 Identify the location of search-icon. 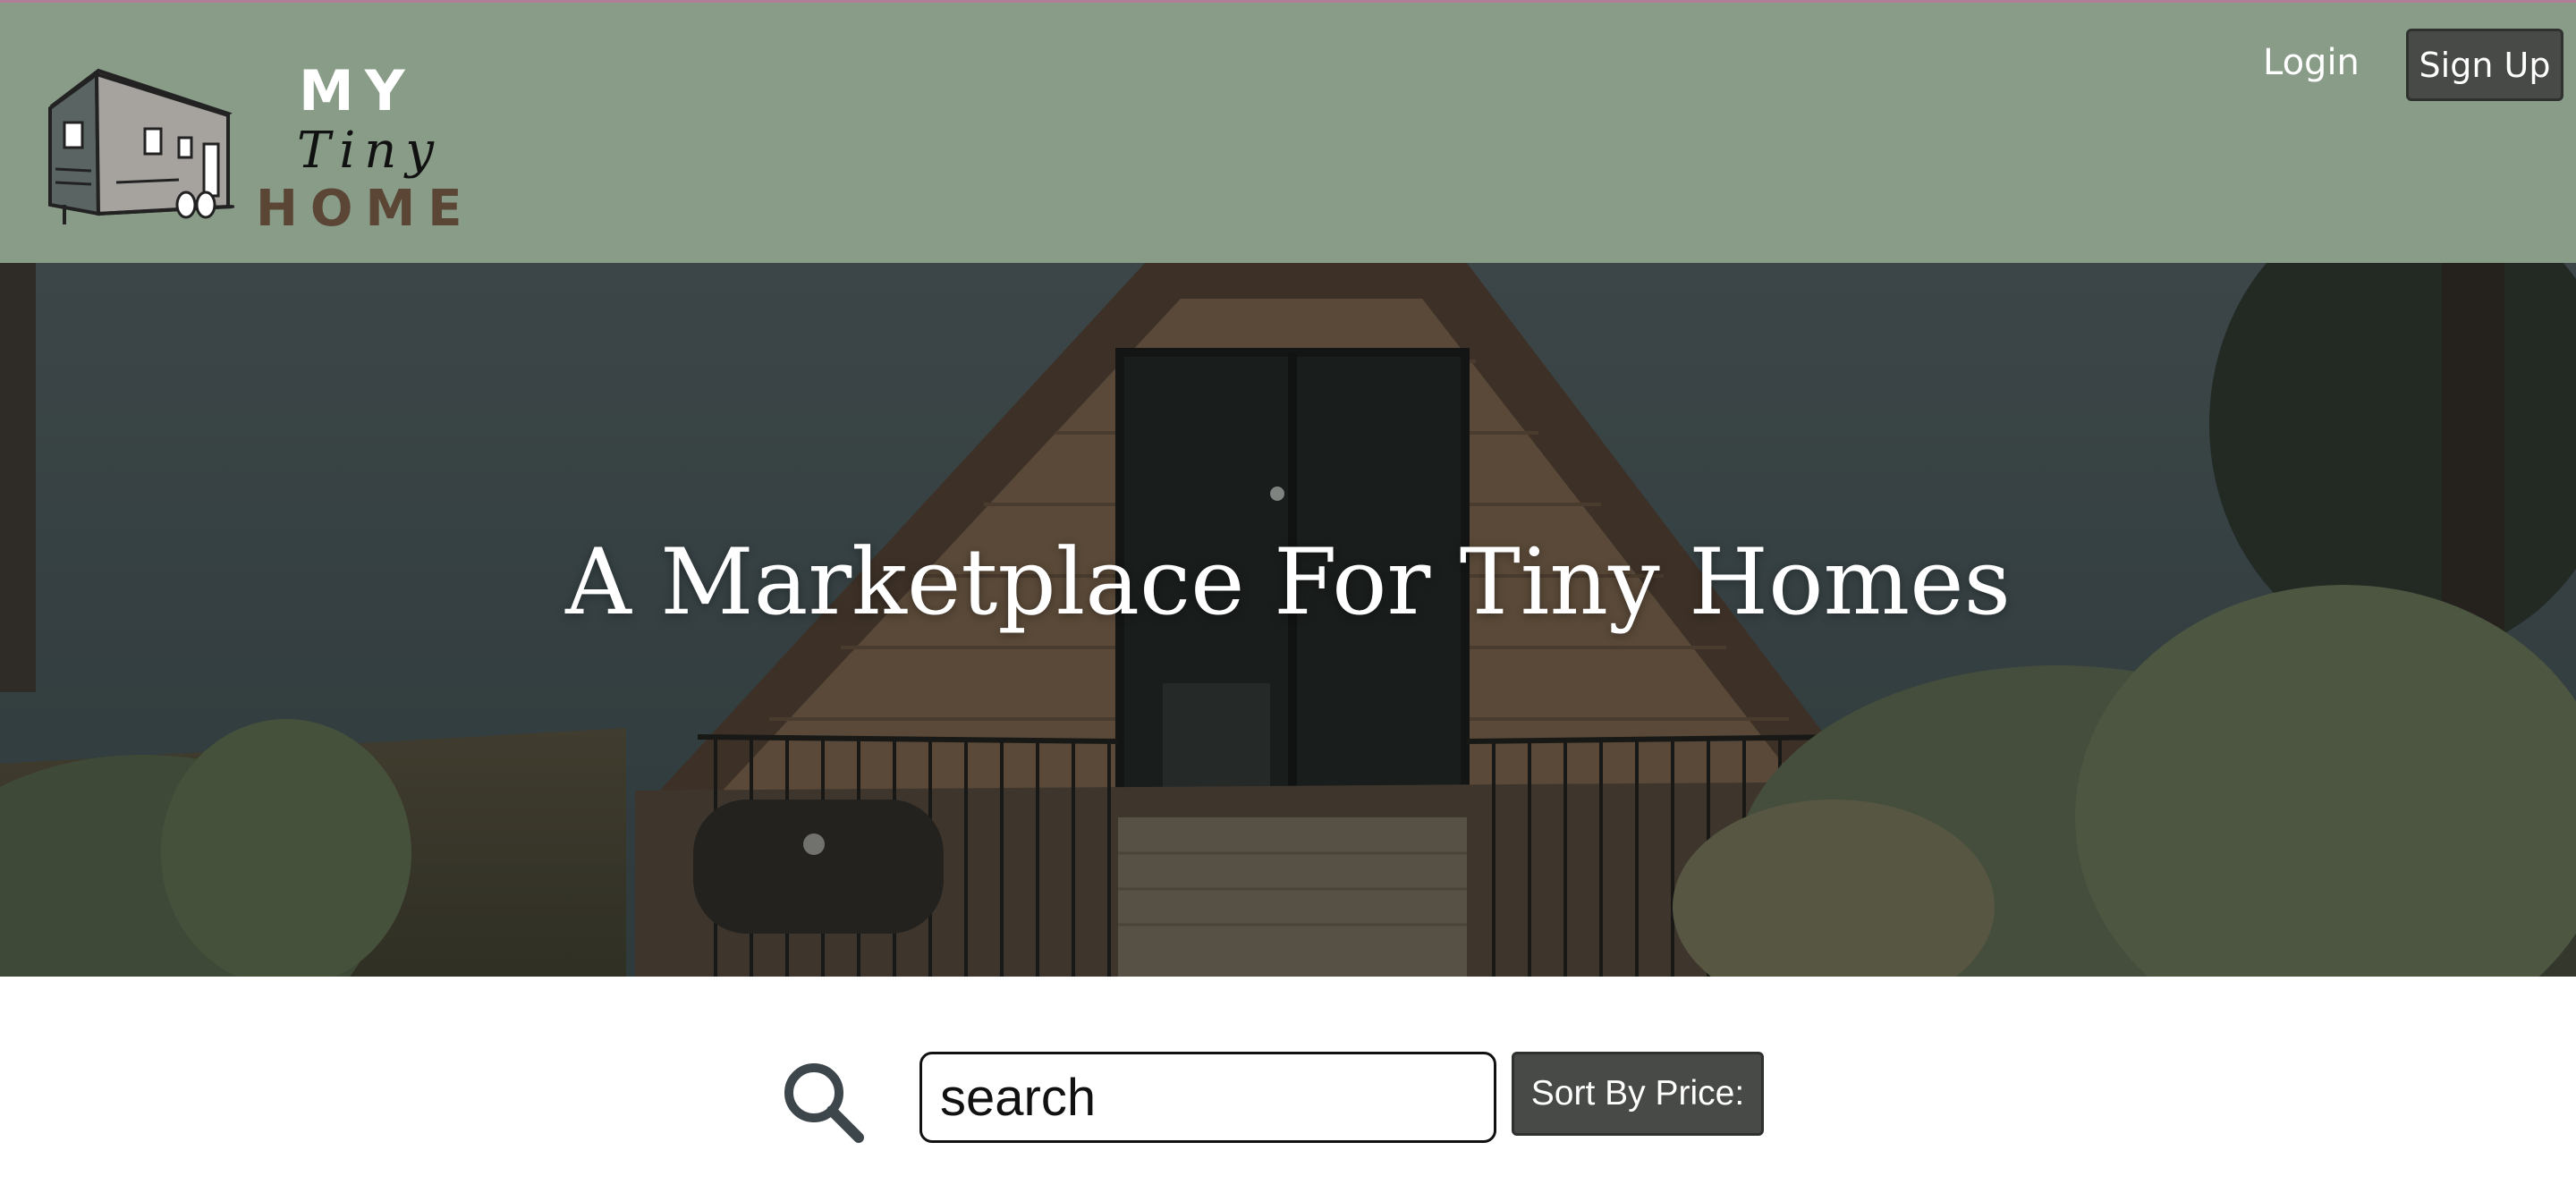
(823, 1102).